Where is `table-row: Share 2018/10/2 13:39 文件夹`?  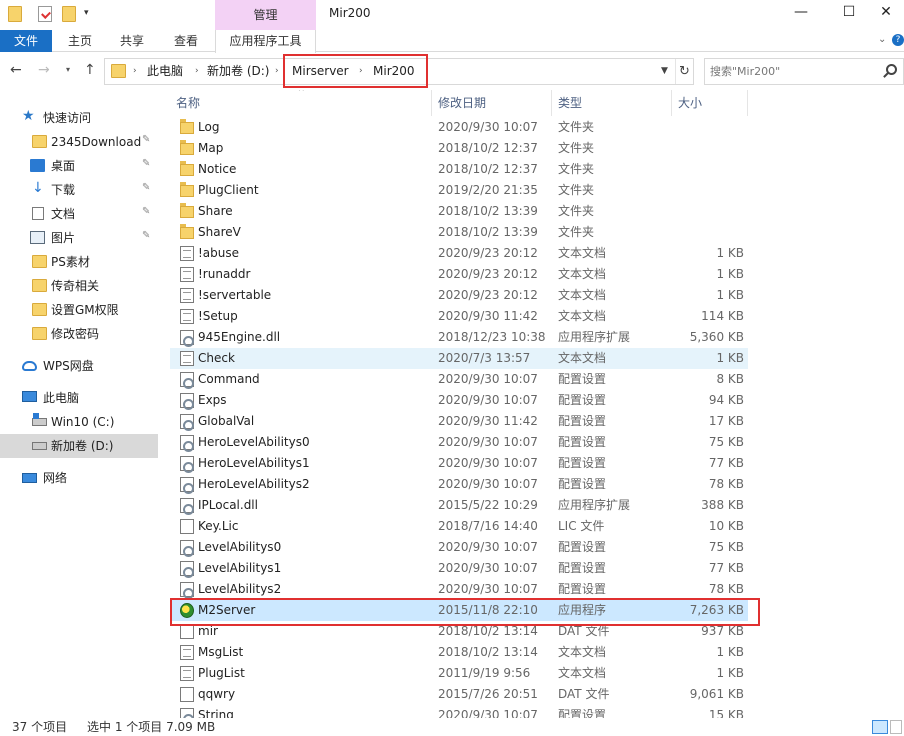 table-row: Share 2018/10/2 13:39 文件夹 is located at coordinates (459, 211).